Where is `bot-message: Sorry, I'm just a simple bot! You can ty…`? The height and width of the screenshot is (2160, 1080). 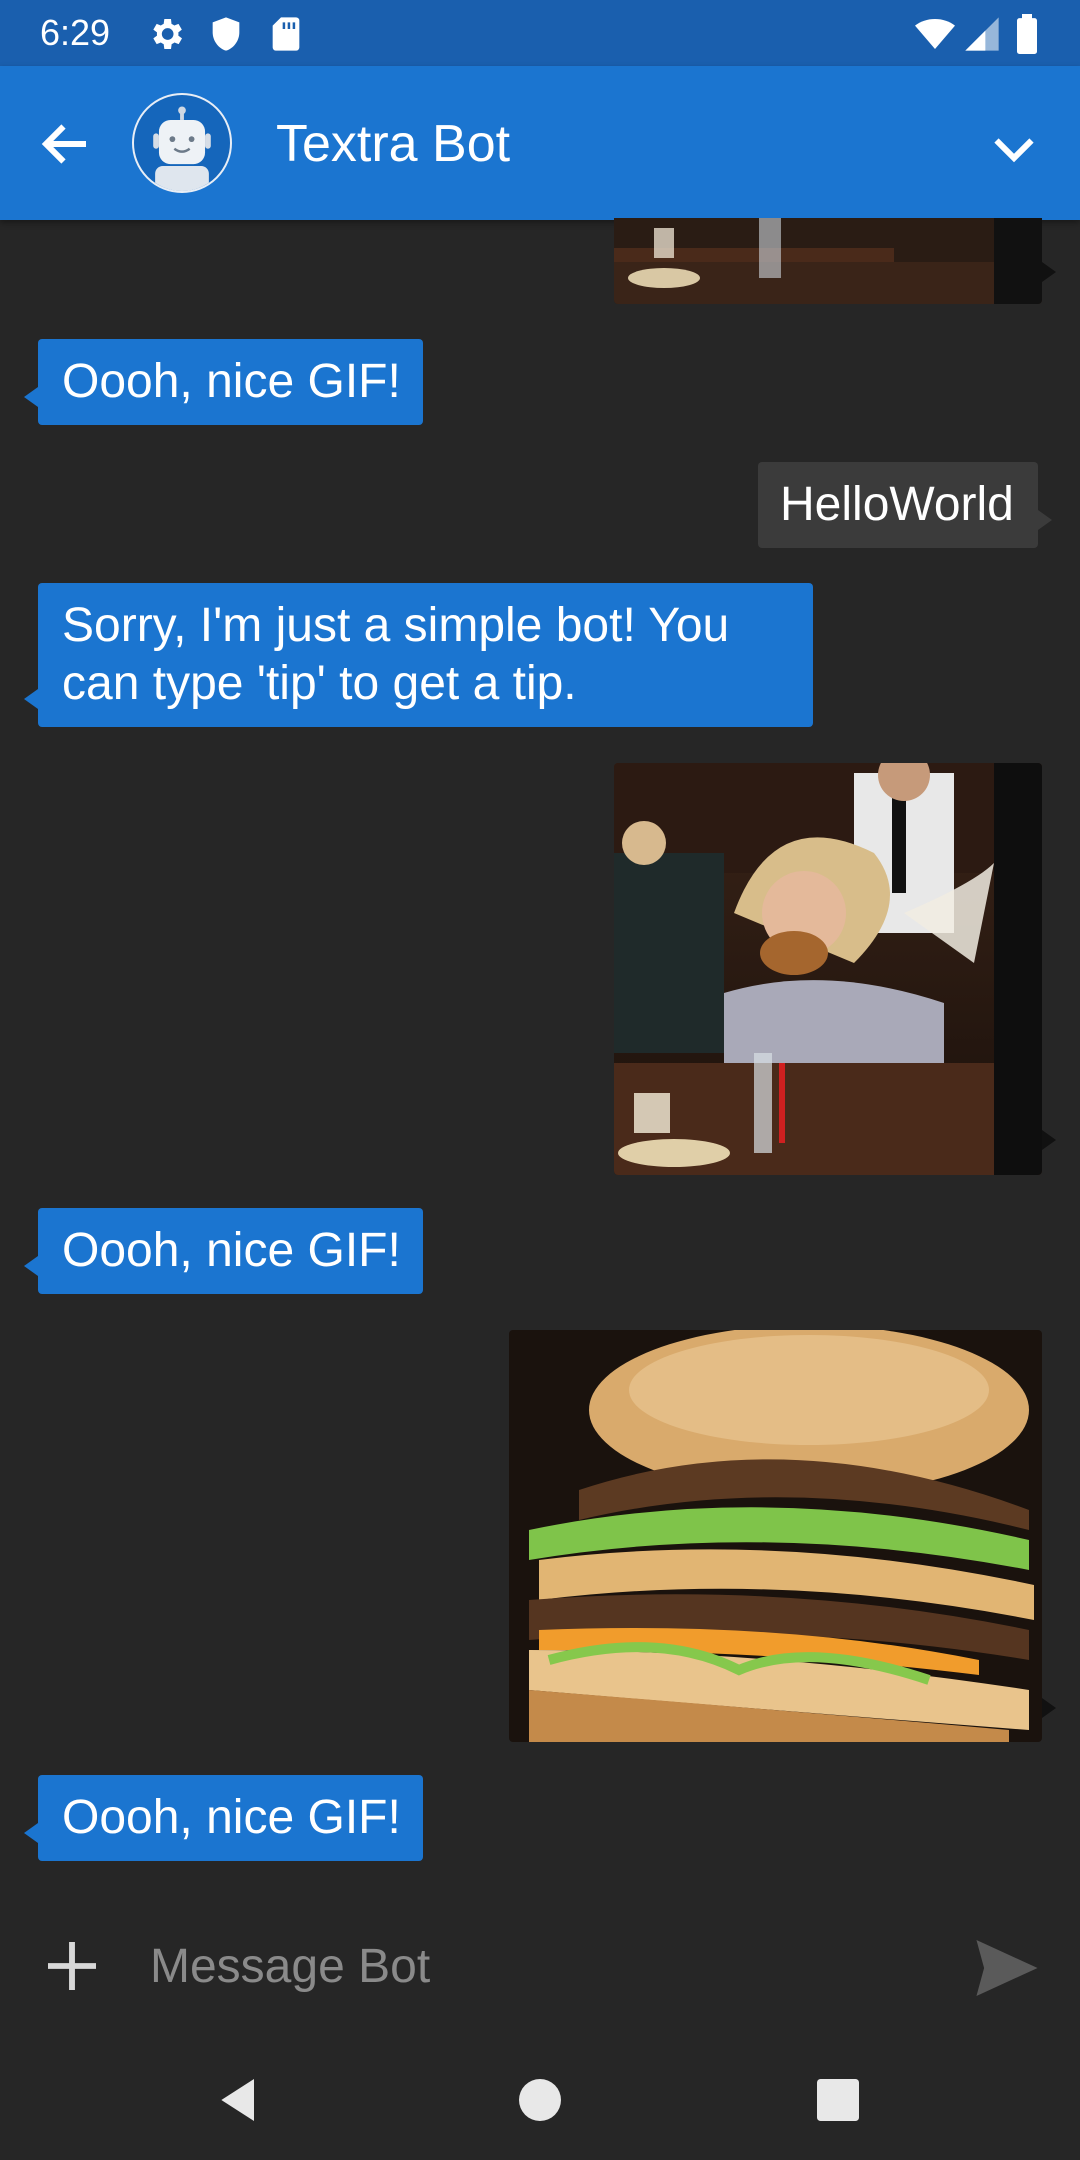 bot-message: Sorry, I'm just a simple bot! You can ty… is located at coordinates (418, 655).